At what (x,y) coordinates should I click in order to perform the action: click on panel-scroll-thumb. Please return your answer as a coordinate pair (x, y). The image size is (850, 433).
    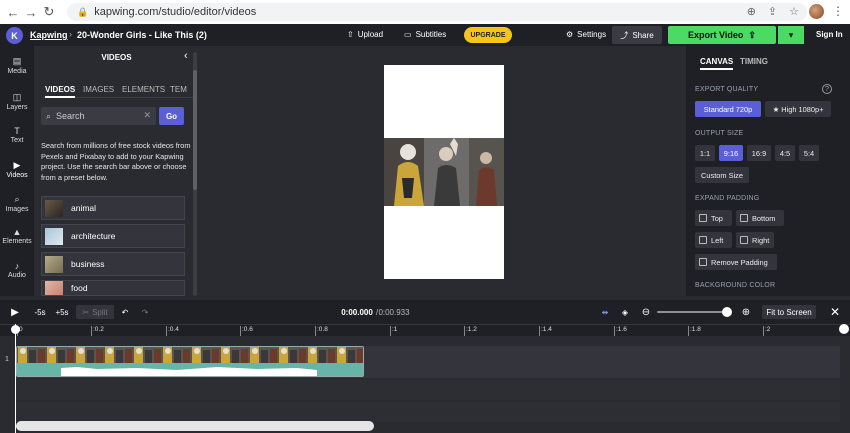
    Looking at the image, I should click on (195, 130).